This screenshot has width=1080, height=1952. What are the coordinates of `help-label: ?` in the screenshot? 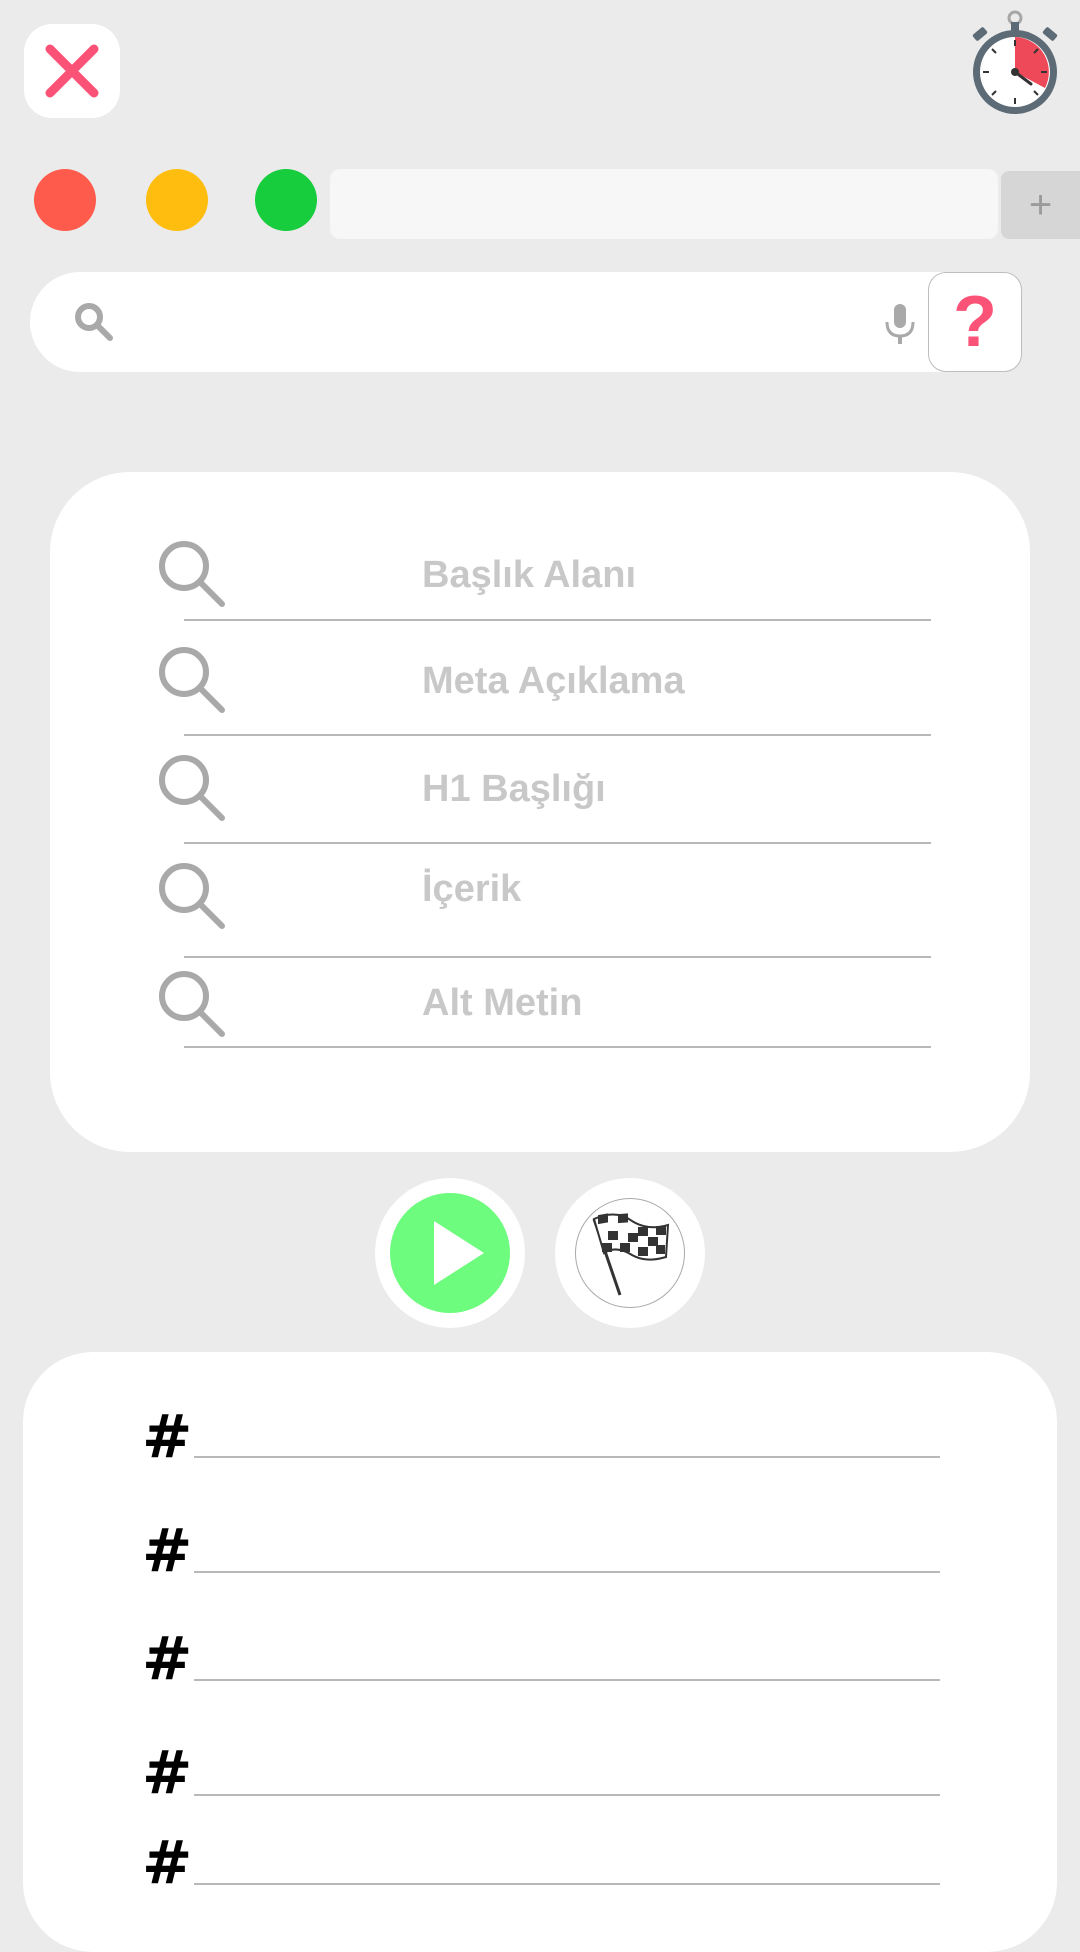 It's located at (975, 322).